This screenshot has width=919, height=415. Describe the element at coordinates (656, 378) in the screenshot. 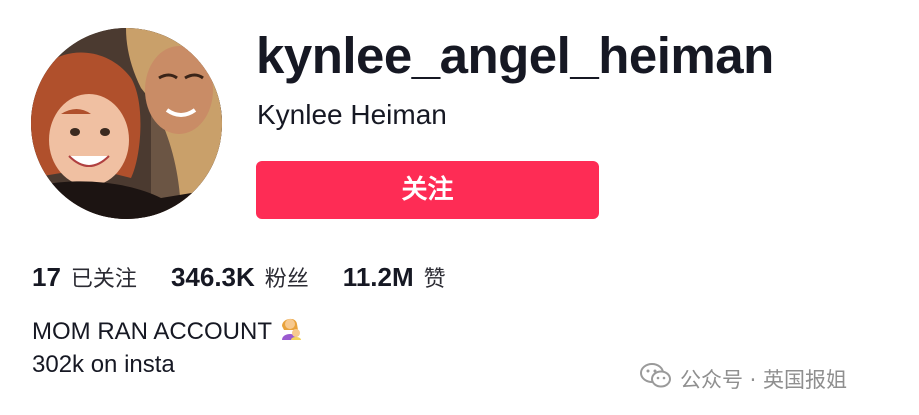

I see `wechat-icon` at that location.